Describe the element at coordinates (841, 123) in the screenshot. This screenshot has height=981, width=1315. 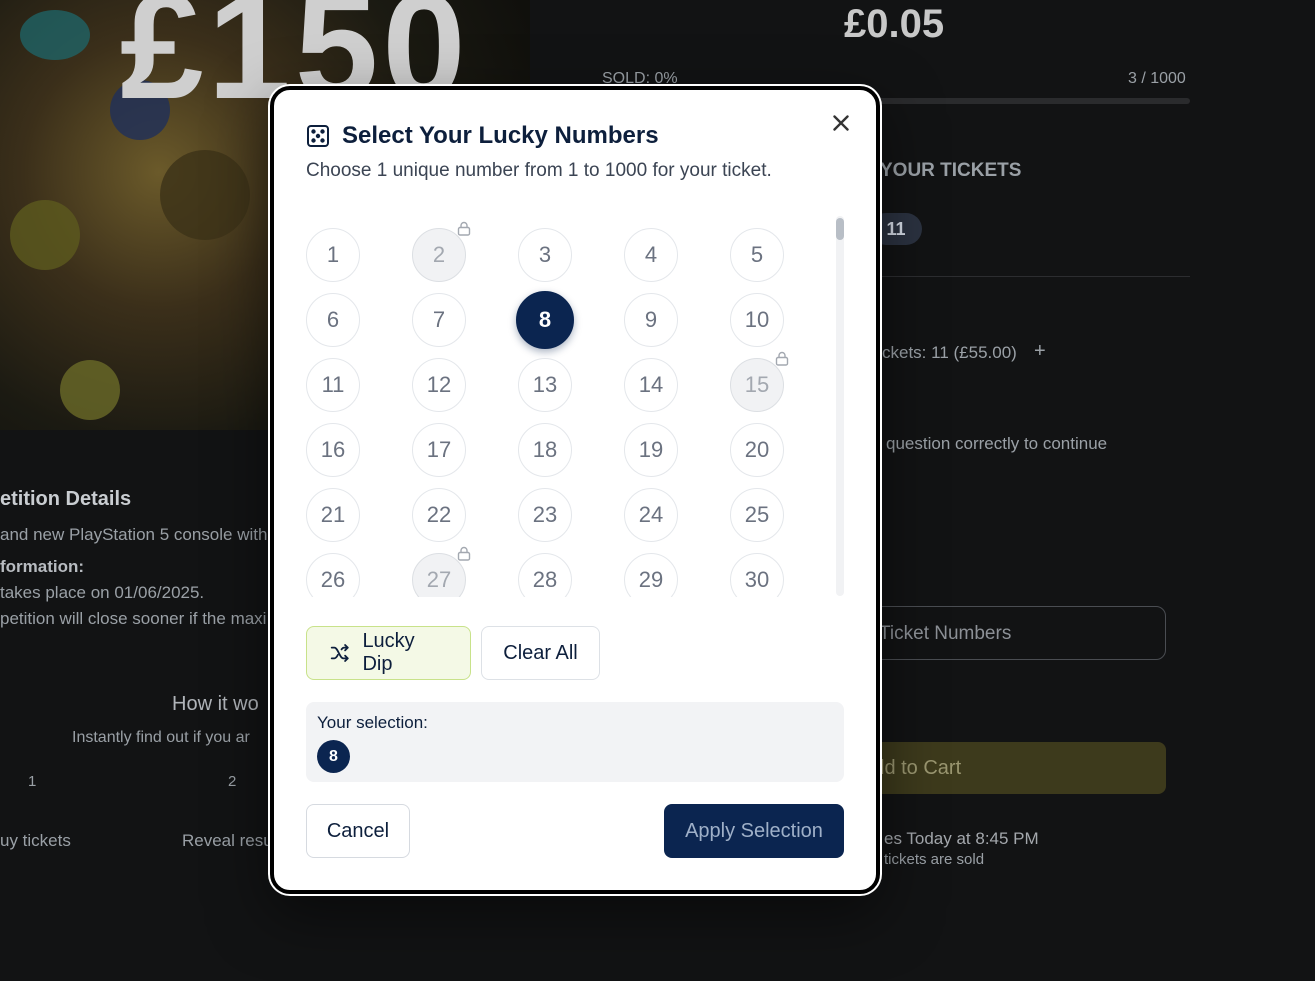
I see `close-icon` at that location.